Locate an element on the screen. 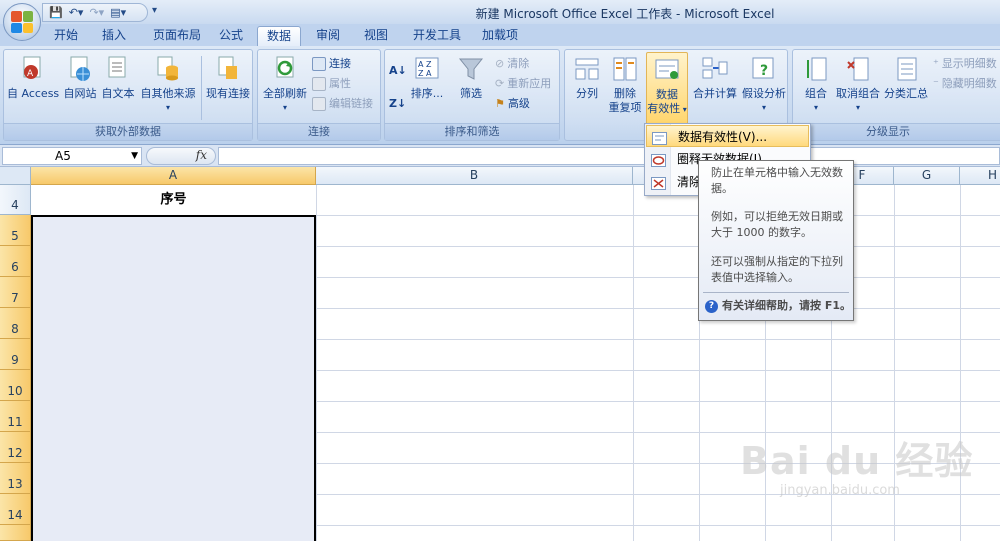 The image size is (1000, 541). reapply-icon: ⟳ is located at coordinates (500, 83).